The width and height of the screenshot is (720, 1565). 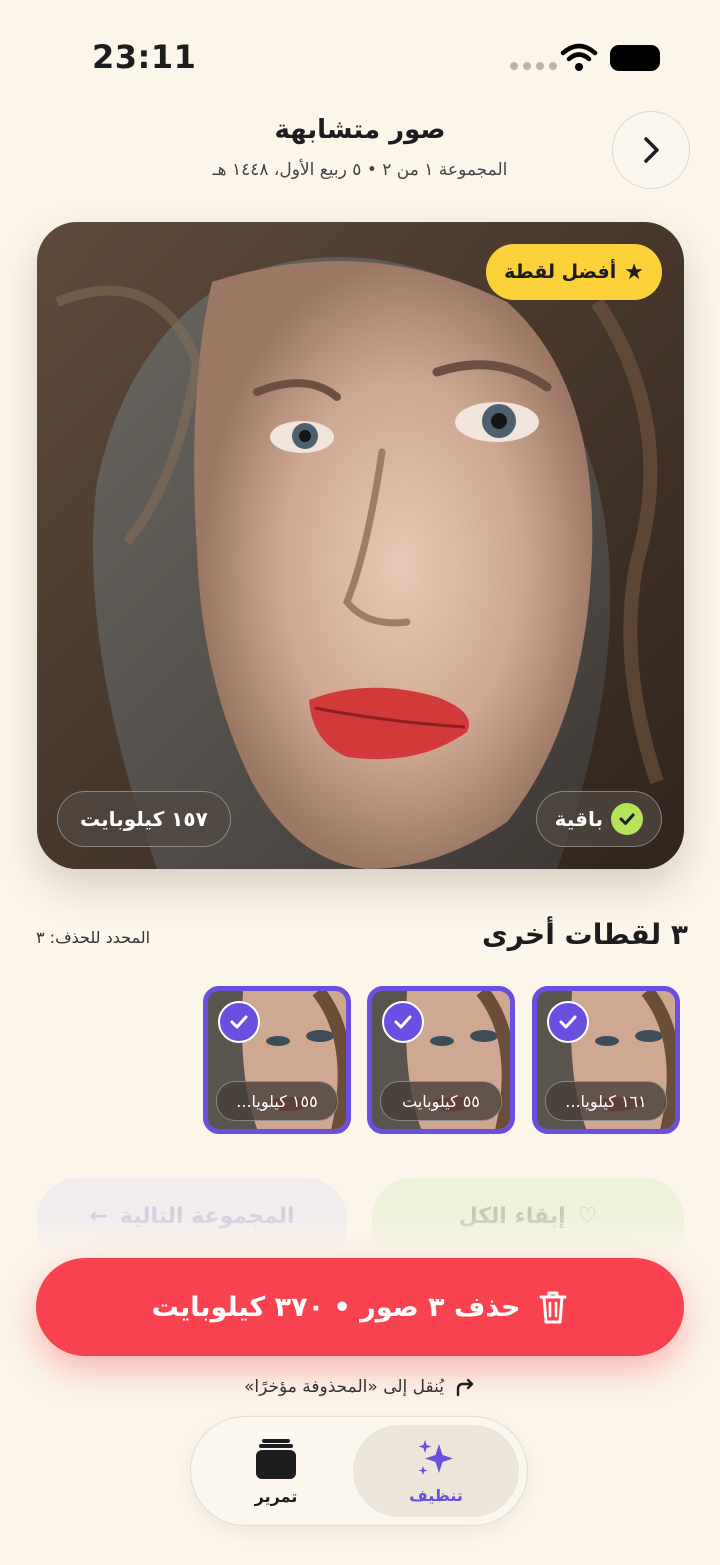 I want to click on tab-bar: تنظيف تمرير, so click(x=359, y=1471).